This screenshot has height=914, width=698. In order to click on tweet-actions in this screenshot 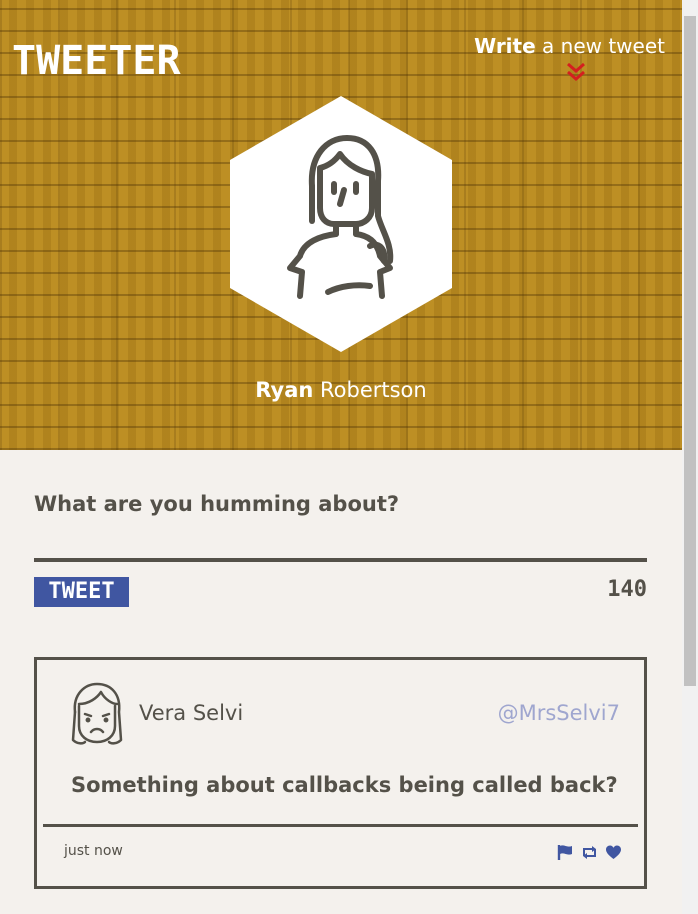, I will do `click(589, 852)`.